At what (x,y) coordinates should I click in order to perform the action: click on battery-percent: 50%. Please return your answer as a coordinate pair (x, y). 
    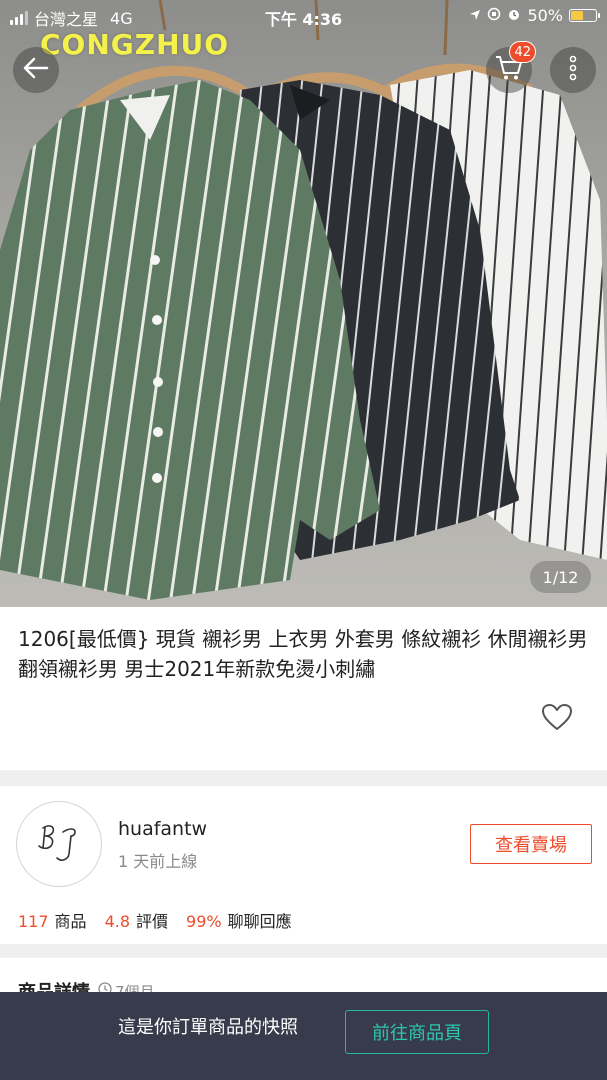
    Looking at the image, I should click on (545, 15).